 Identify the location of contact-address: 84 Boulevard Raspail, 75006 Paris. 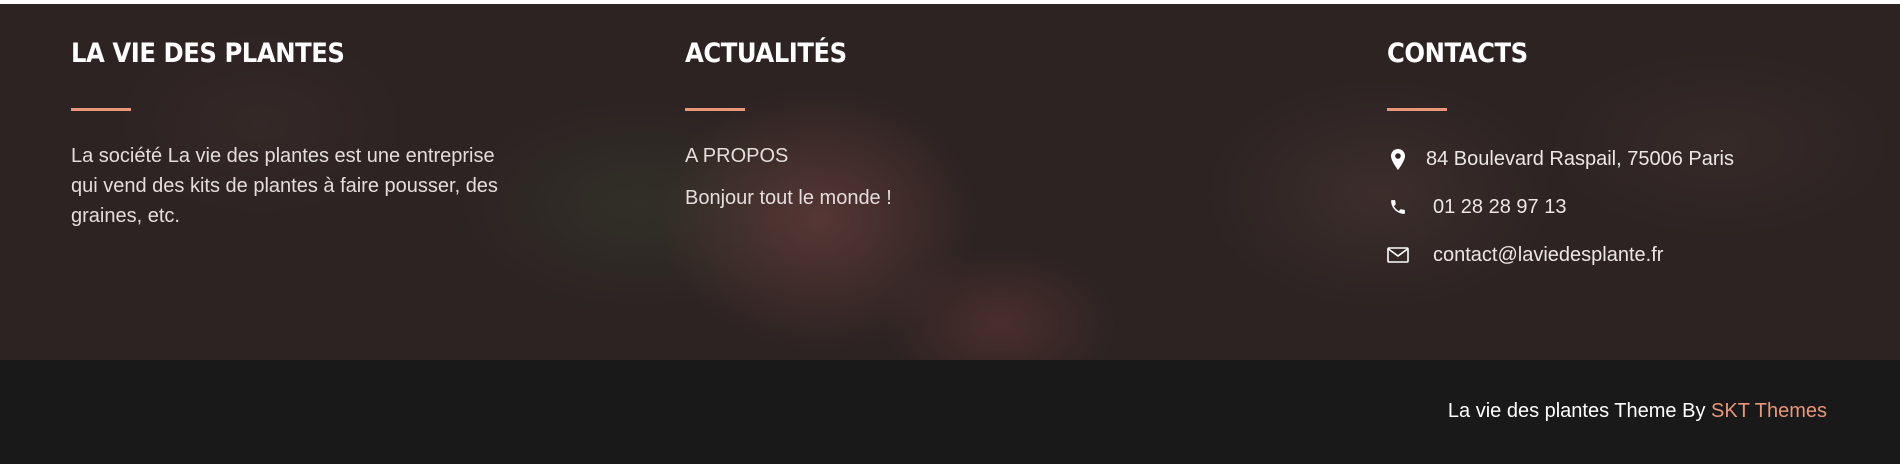
(1560, 159).